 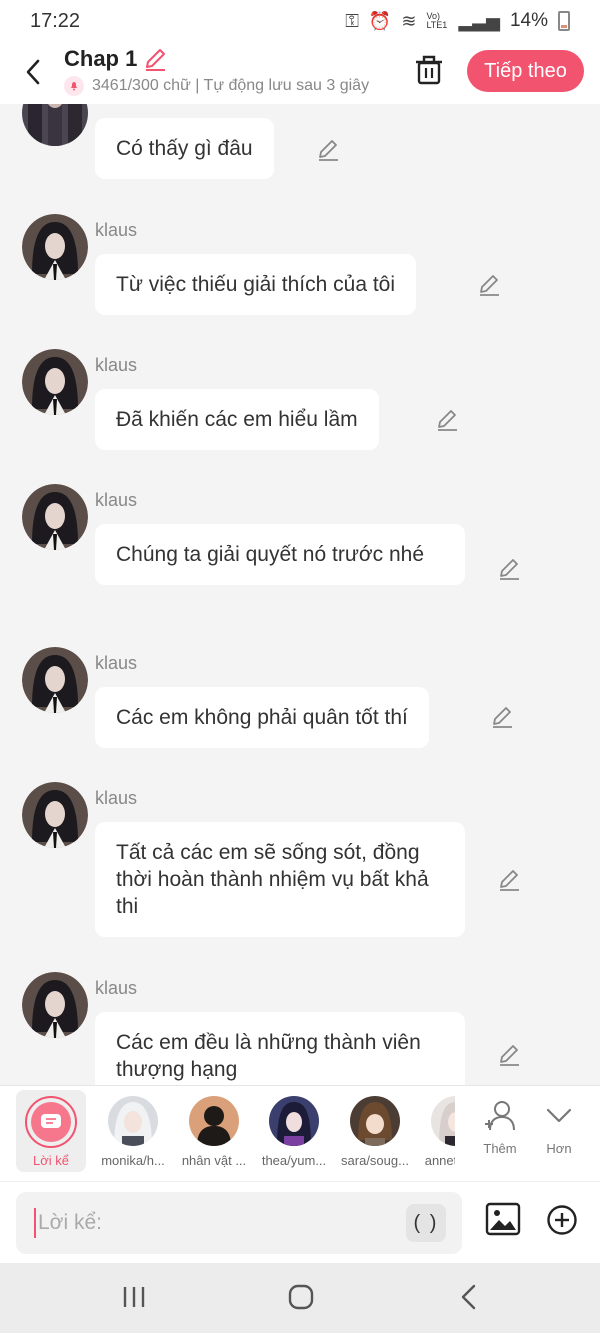 I want to click on navigation-bar, so click(x=300, y=1298).